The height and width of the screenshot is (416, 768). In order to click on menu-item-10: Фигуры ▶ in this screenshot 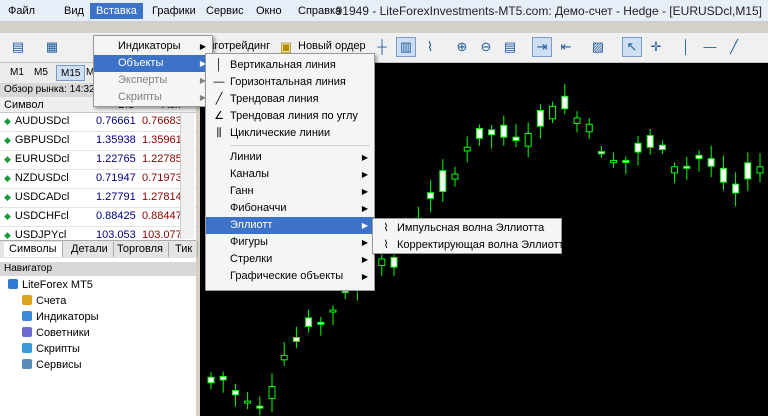, I will do `click(290, 242)`.